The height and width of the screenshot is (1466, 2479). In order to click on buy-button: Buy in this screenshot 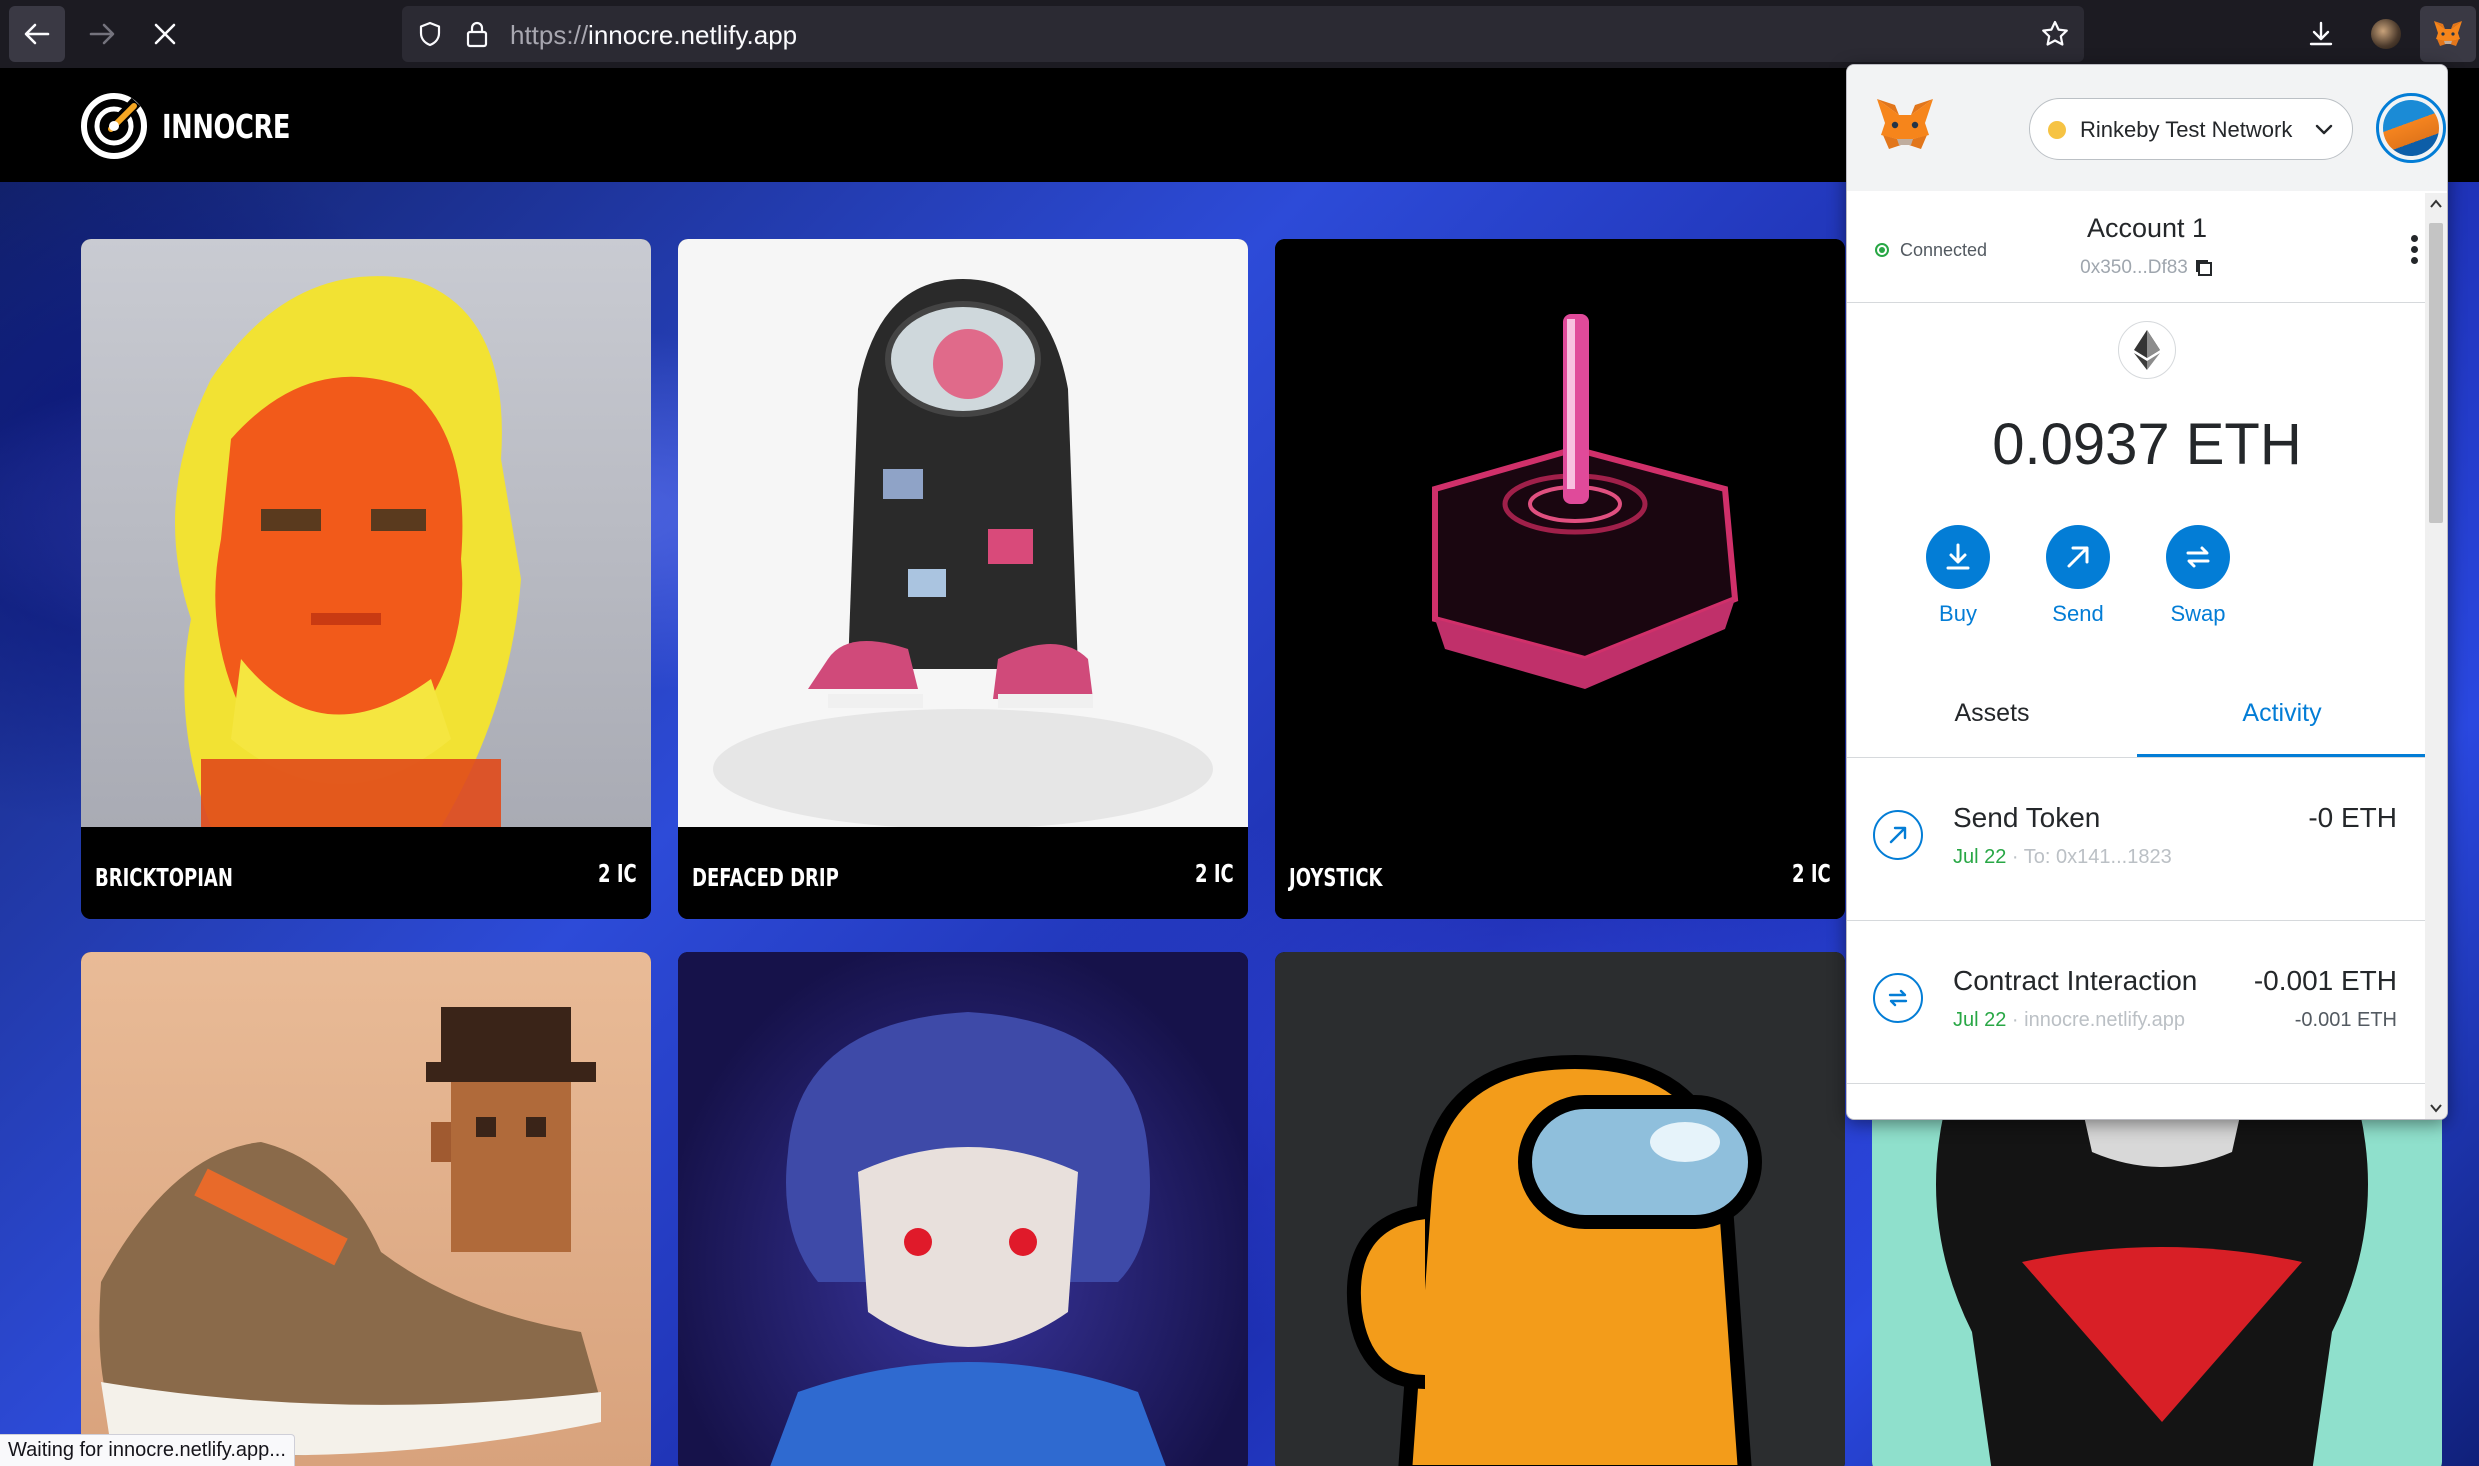, I will do `click(1958, 576)`.